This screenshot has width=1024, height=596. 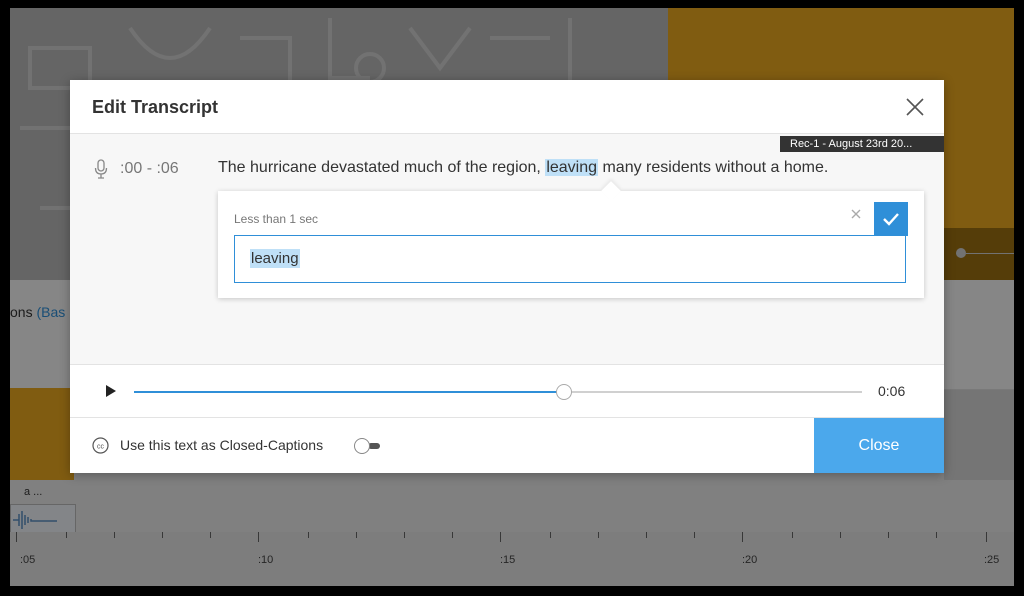 What do you see at coordinates (149, 168) in the screenshot?
I see `segment-time-range: :00 - :06` at bounding box center [149, 168].